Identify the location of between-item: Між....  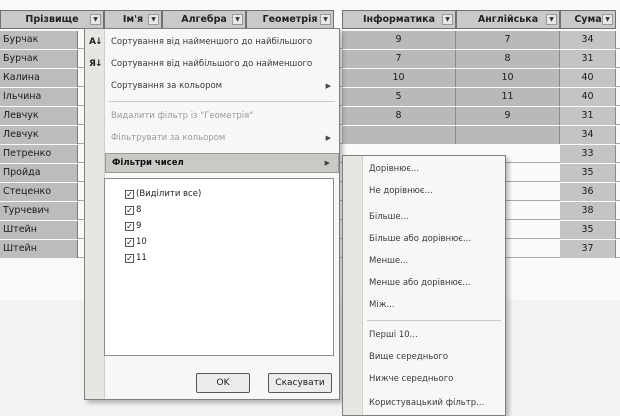
(381, 305).